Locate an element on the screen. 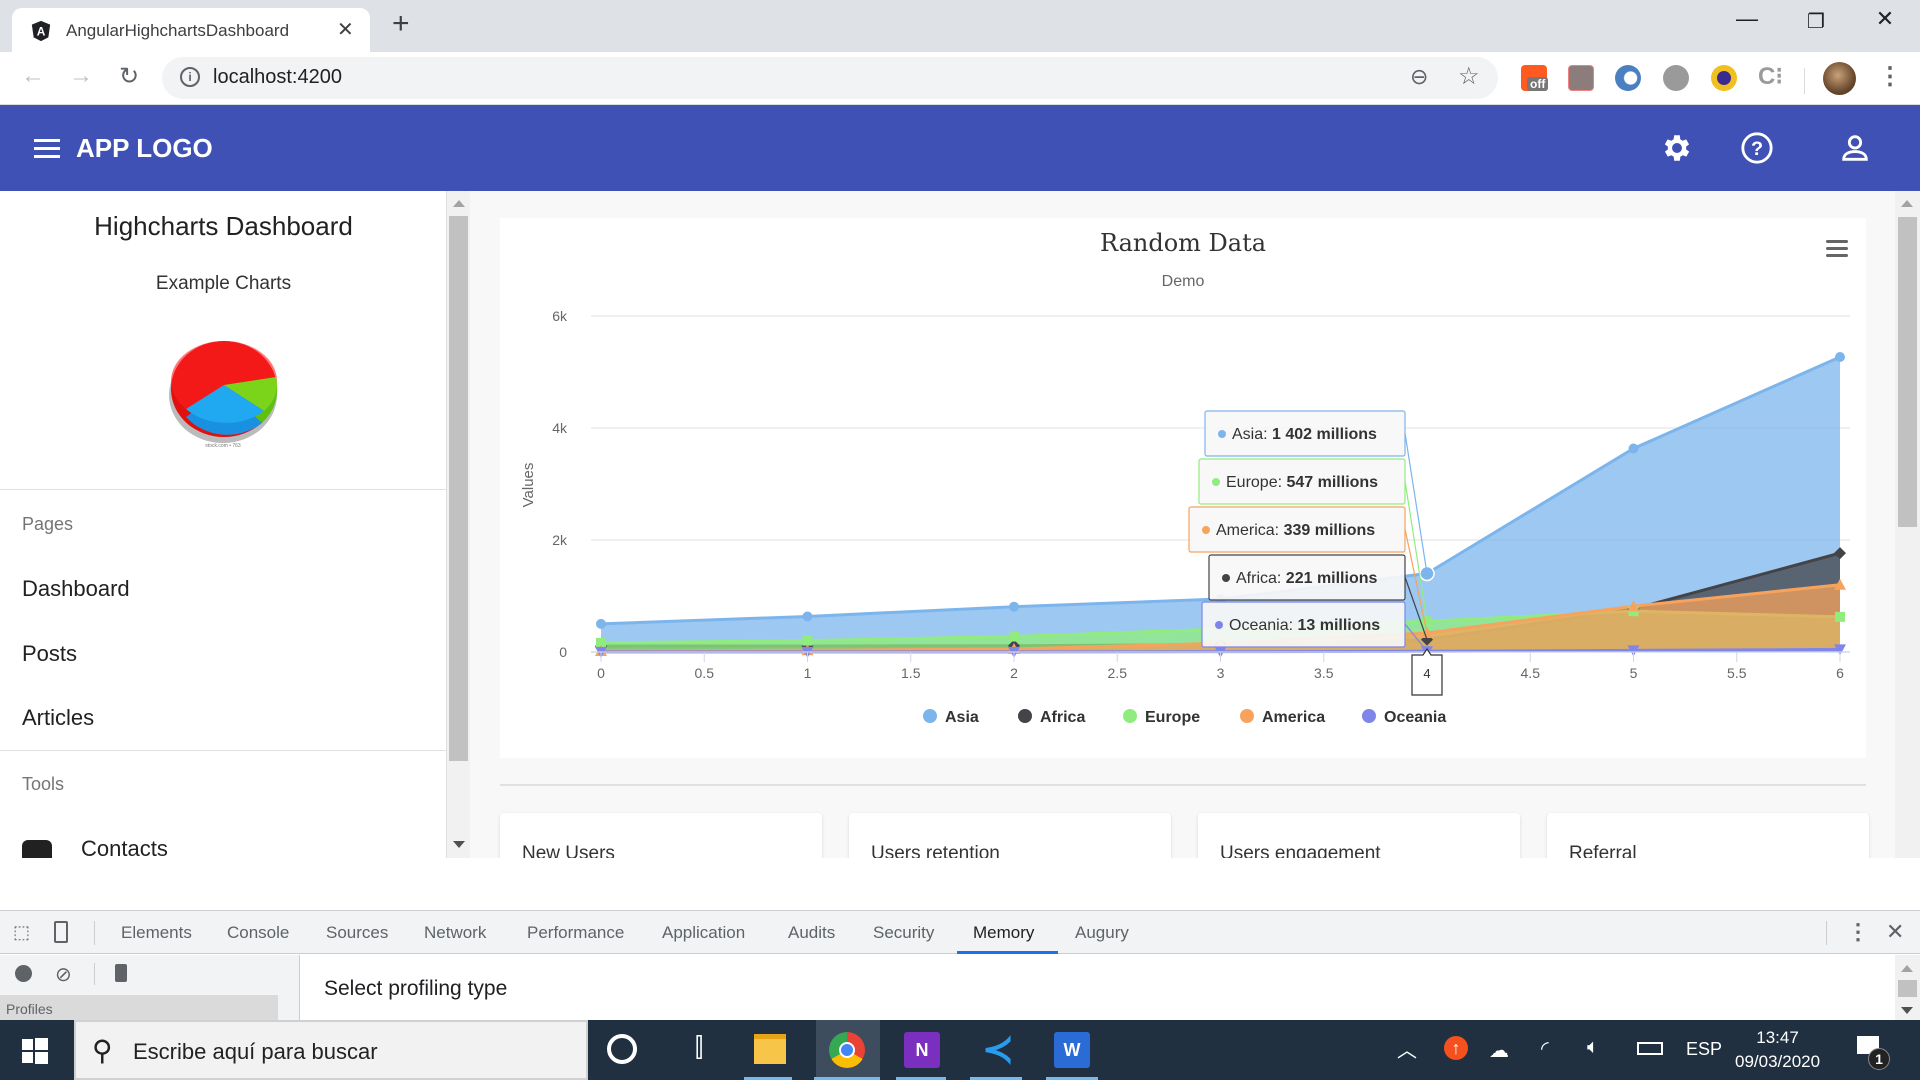 The height and width of the screenshot is (1080, 1920). toolbar-divider is located at coordinates (1826, 933).